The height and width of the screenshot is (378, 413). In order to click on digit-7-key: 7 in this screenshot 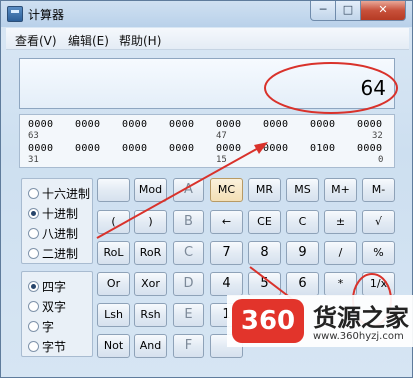, I will do `click(226, 253)`.